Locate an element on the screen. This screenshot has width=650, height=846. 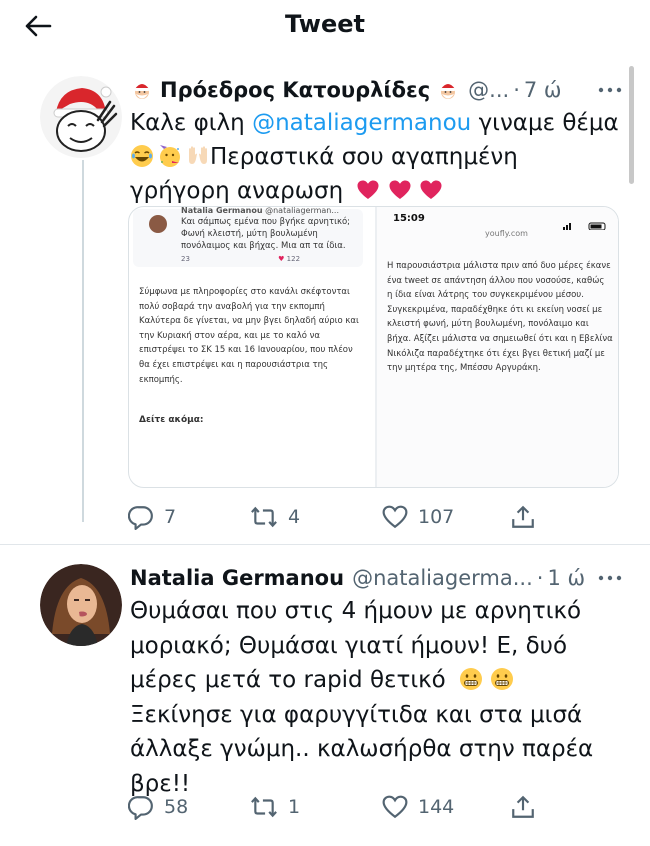
text-line: Περαστικά σου αγαπημένη is located at coordinates (375, 157).